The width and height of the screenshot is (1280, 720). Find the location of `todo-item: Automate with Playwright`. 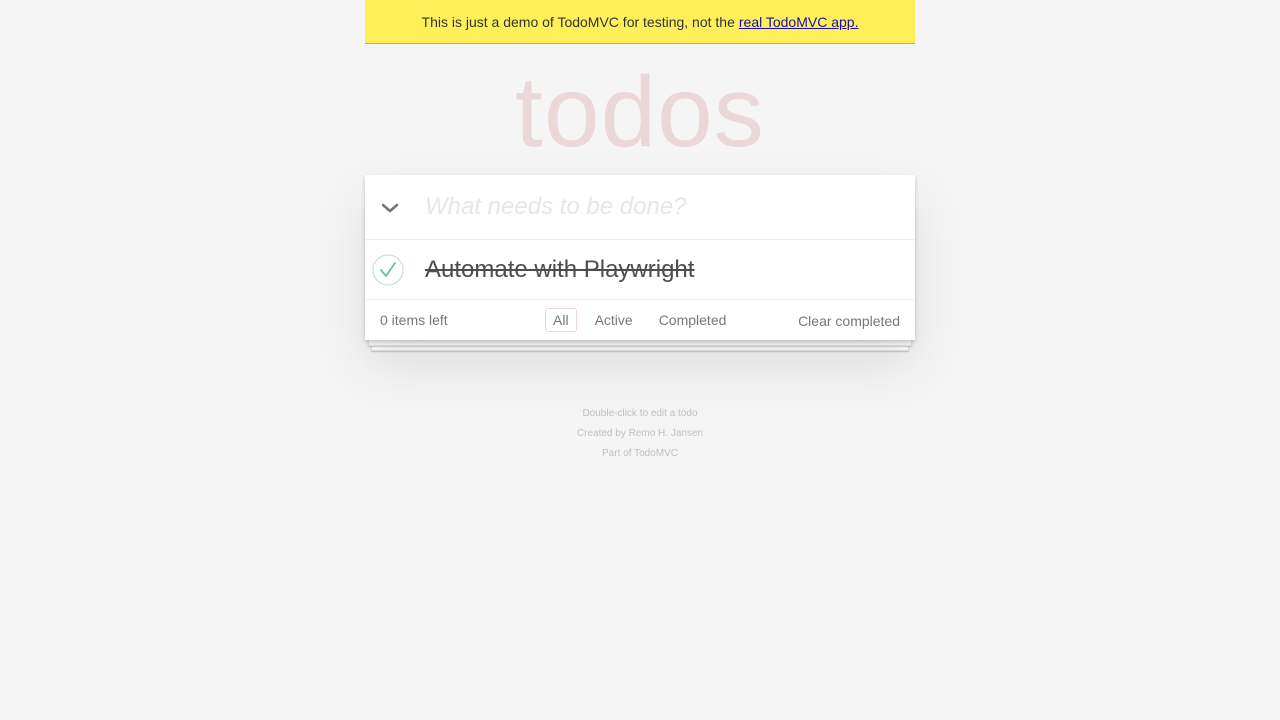

todo-item: Automate with Playwright is located at coordinates (640, 270).